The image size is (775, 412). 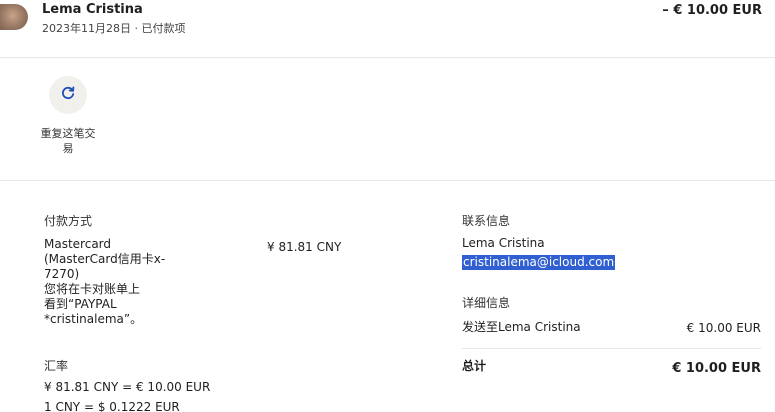 I want to click on refresh-icon, so click(x=68, y=95).